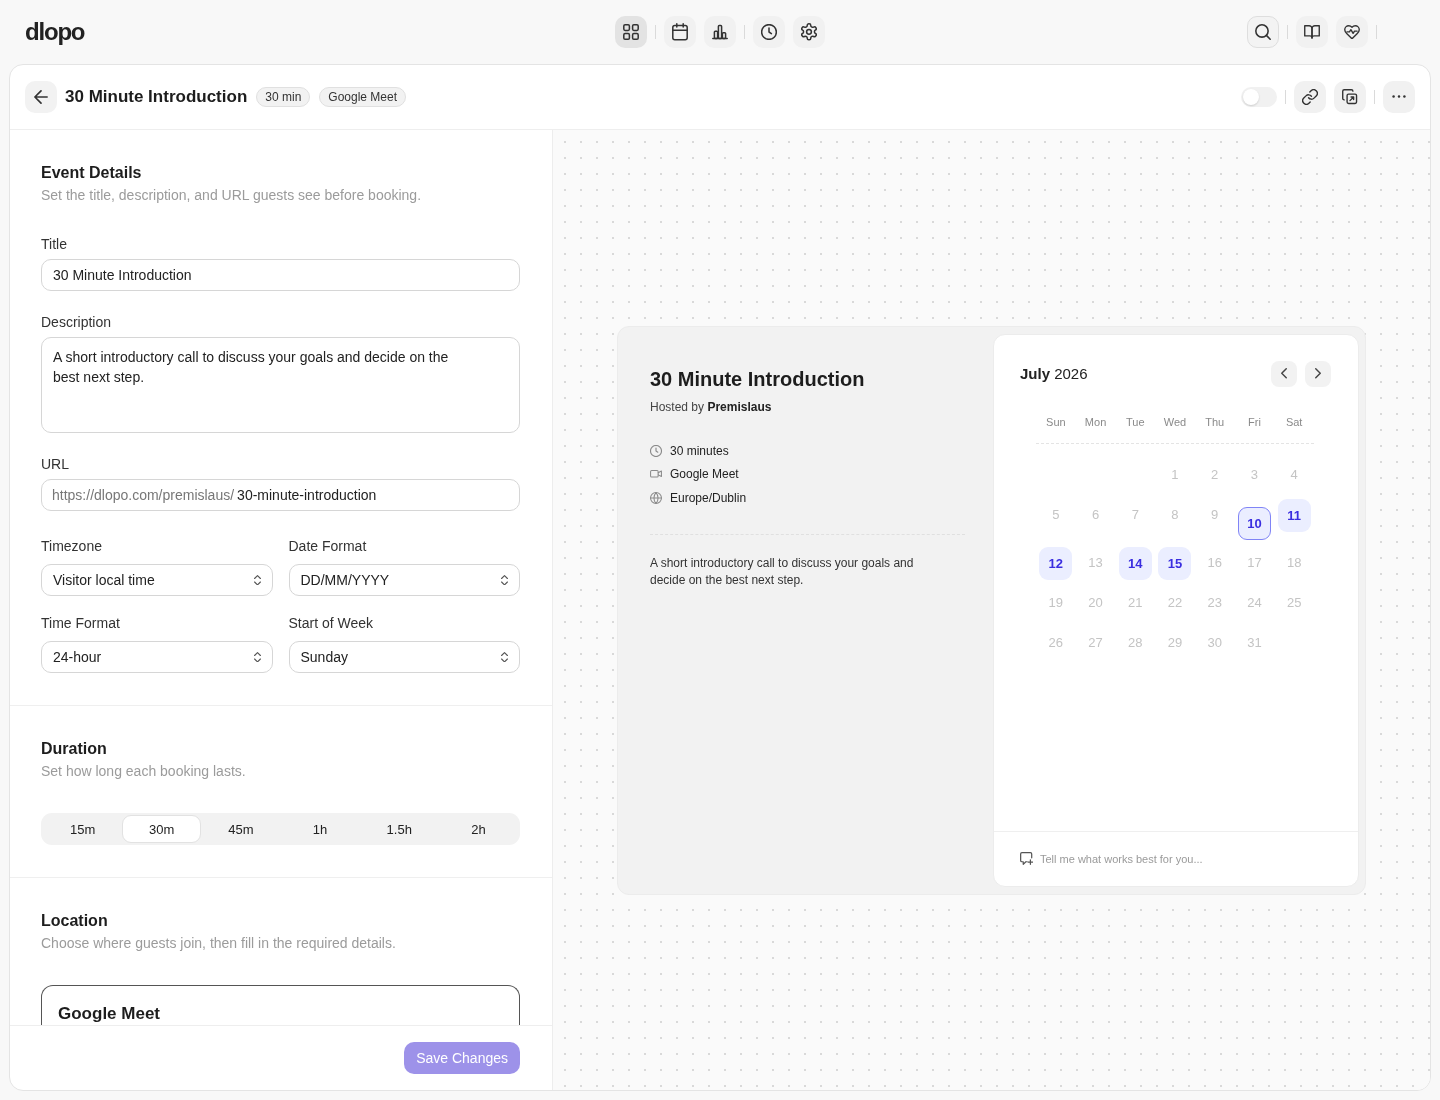 The height and width of the screenshot is (1100, 1440). What do you see at coordinates (1175, 475) in the screenshot?
I see `day-number: 1` at bounding box center [1175, 475].